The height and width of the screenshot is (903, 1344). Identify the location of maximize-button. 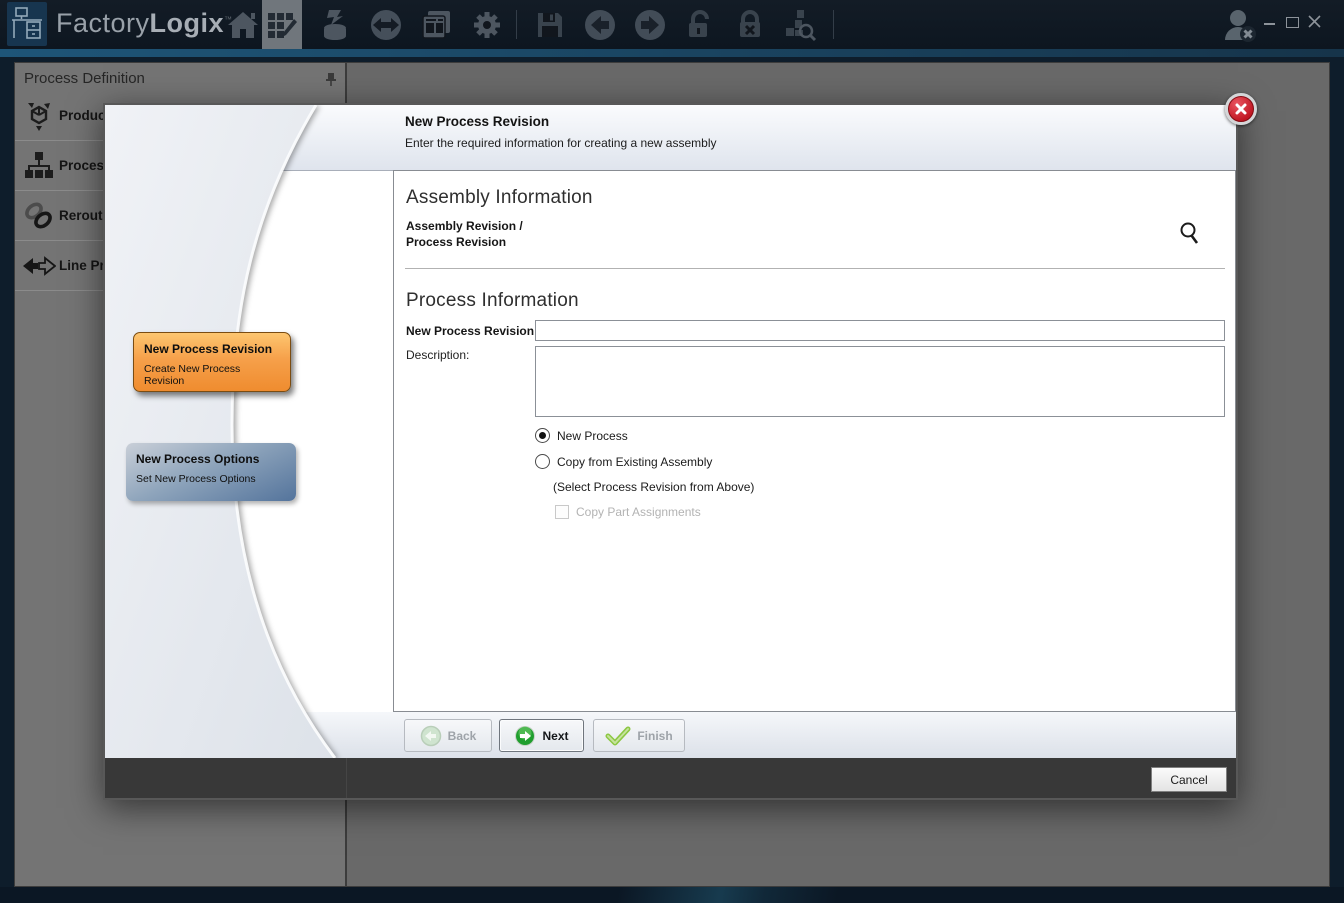
(1292, 22).